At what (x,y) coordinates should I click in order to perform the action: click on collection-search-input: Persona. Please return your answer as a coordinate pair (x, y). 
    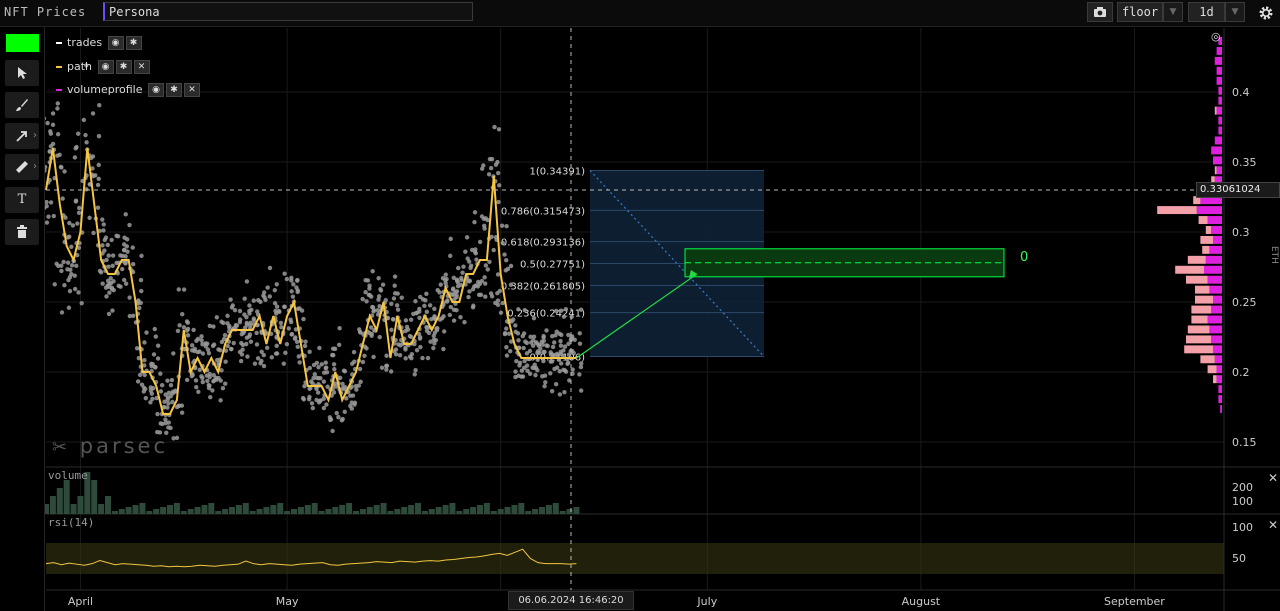
    Looking at the image, I should click on (288, 11).